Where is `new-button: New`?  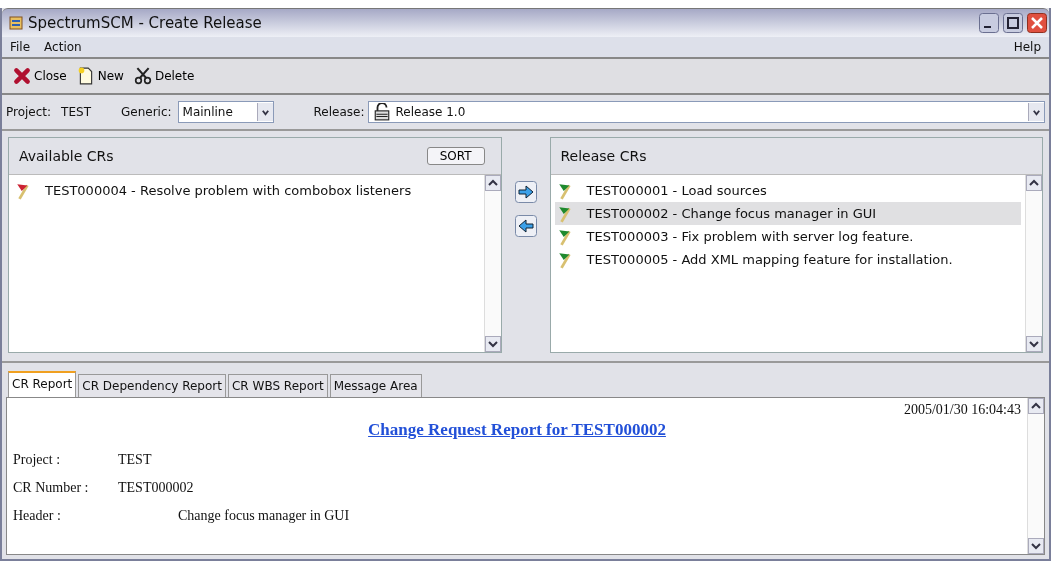 new-button: New is located at coordinates (100, 76).